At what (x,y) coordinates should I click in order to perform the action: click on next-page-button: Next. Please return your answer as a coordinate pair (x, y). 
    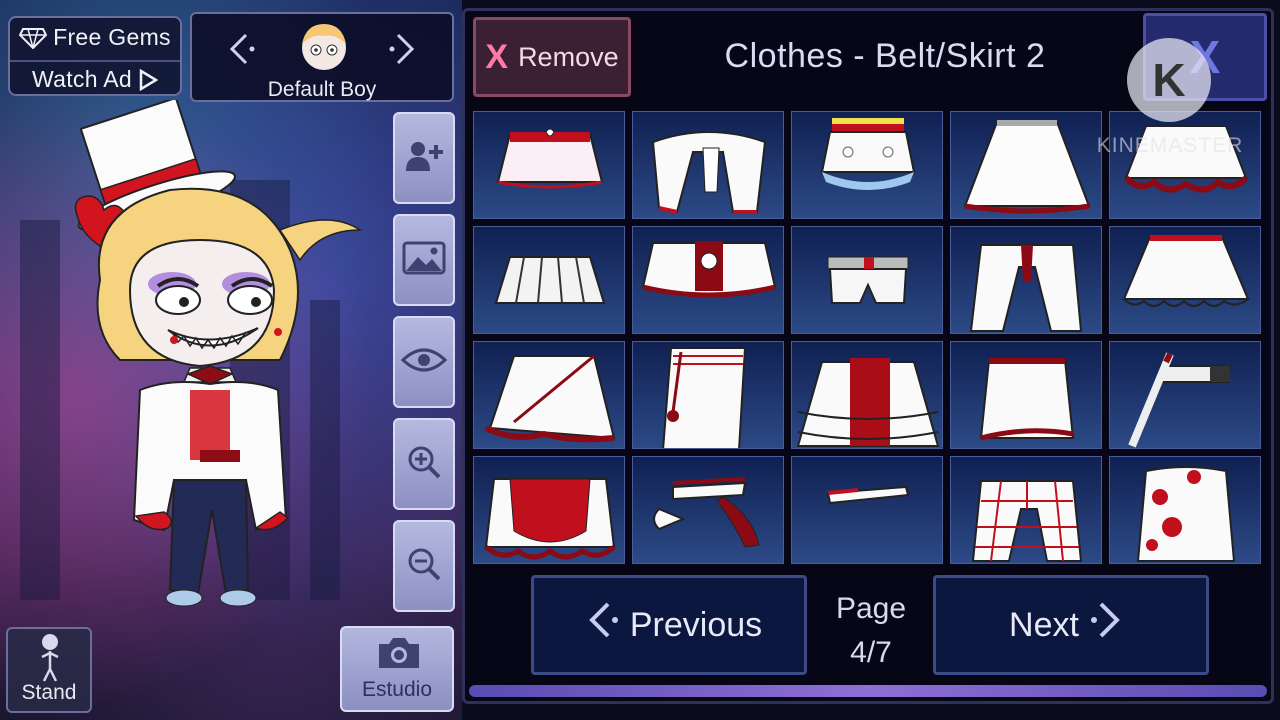
    Looking at the image, I should click on (1071, 625).